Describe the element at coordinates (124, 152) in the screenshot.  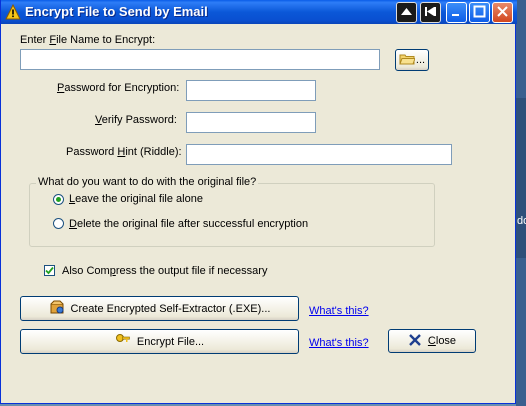
I see `password-hint-label: Password Hint (Riddle):` at that location.